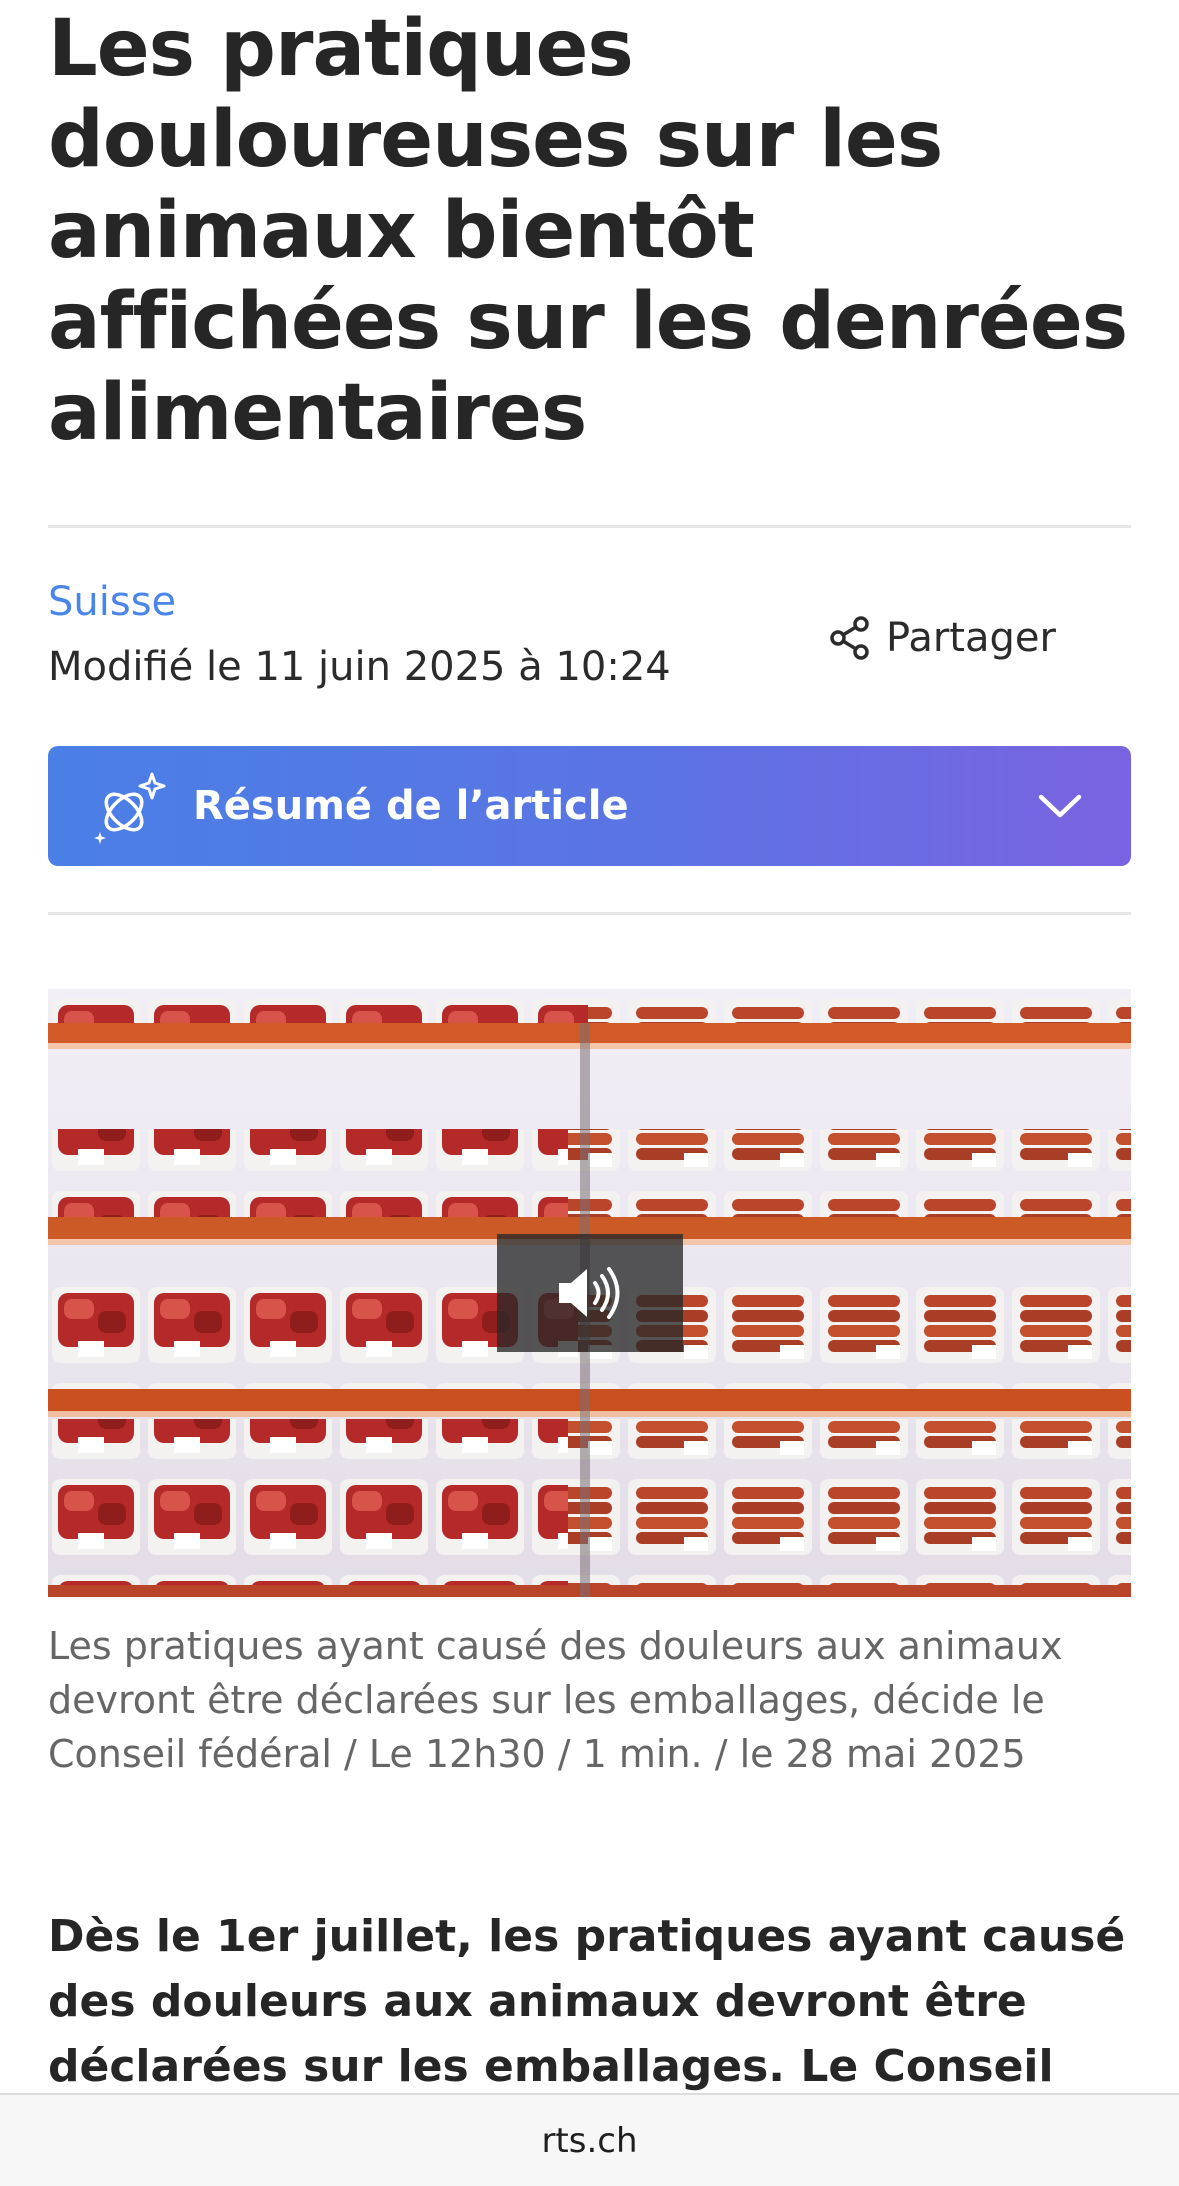  What do you see at coordinates (112, 602) in the screenshot?
I see `category-link: Suisse` at bounding box center [112, 602].